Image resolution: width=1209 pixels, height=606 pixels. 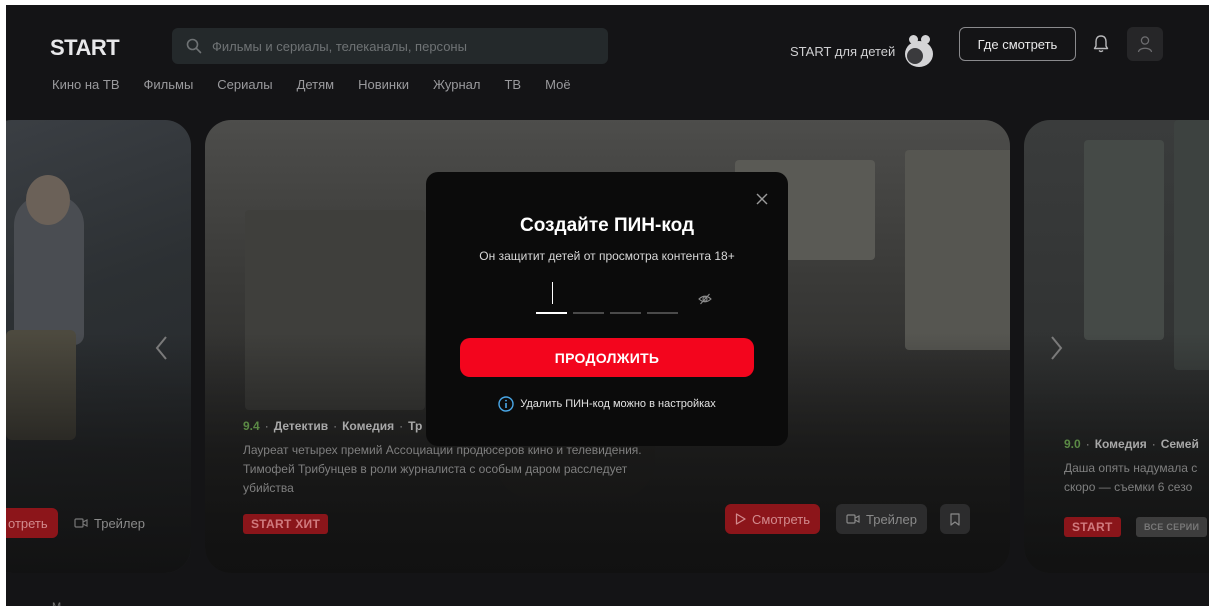 What do you see at coordinates (607, 357) in the screenshot?
I see `continue-button: ПРОДОЛЖИТЬ` at bounding box center [607, 357].